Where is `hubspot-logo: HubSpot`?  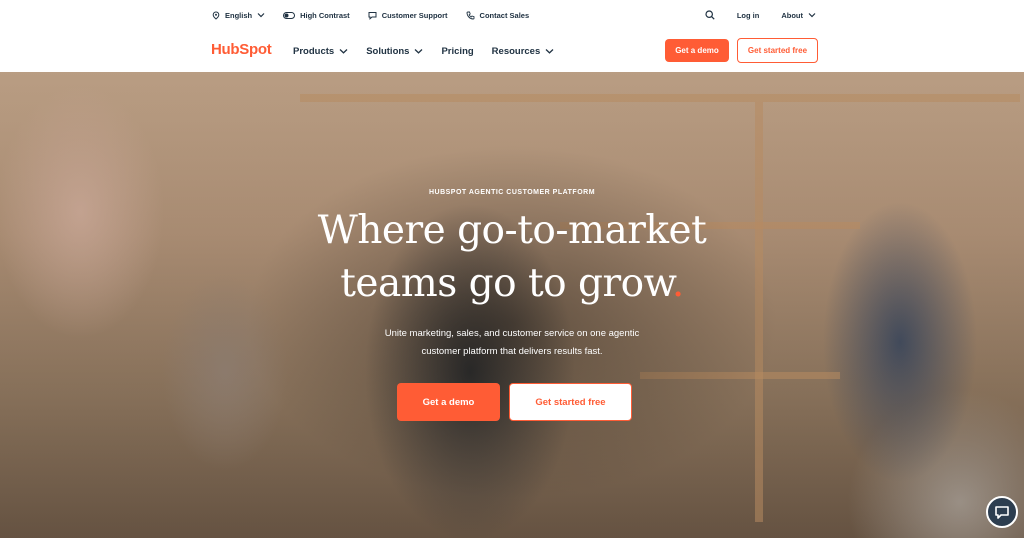
hubspot-logo: HubSpot is located at coordinates (241, 49).